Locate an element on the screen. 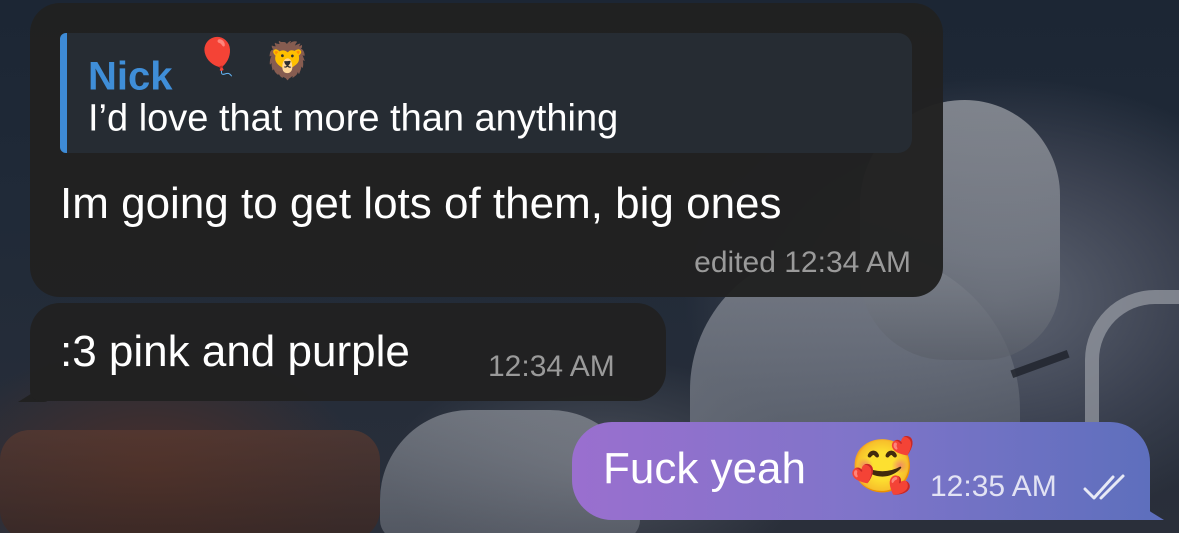  smiling-face-with-hearts-icon: 🥰 is located at coordinates (882, 467).